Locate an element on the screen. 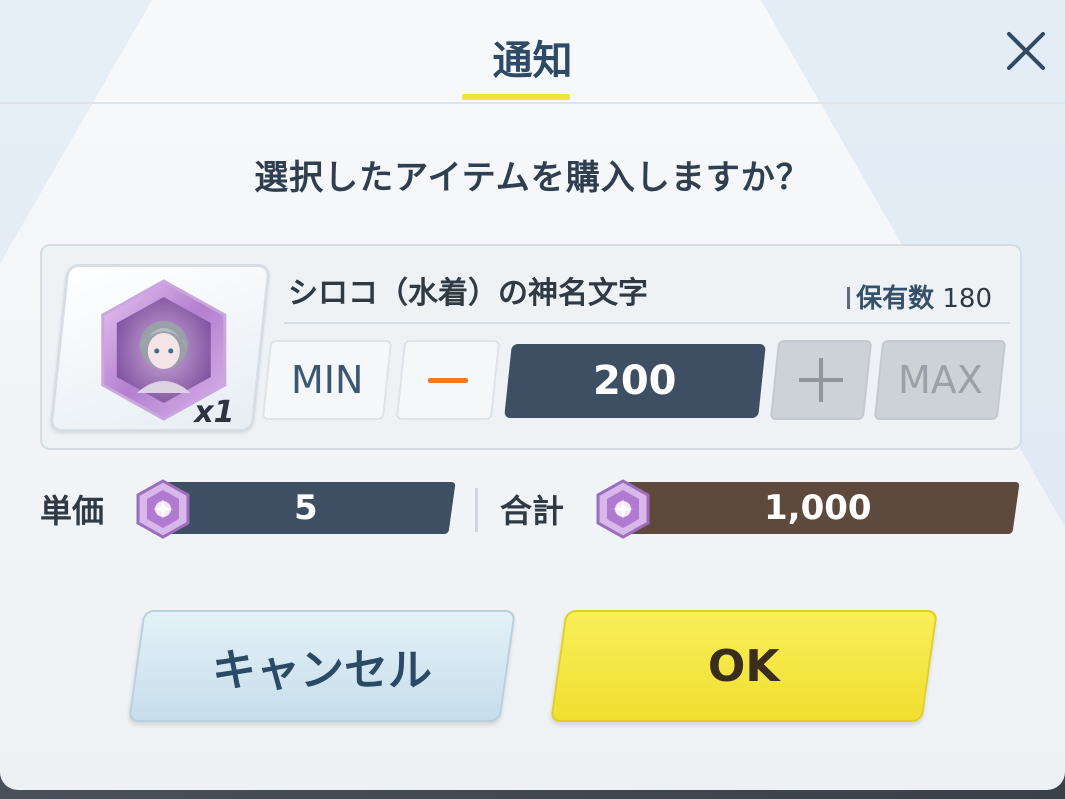 This screenshot has height=799, width=1065. item-divider is located at coordinates (647, 323).